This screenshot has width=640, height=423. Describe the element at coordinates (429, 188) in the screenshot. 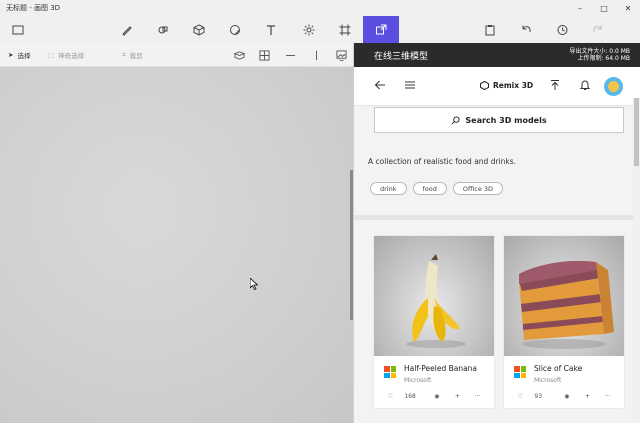

I see `tag-food: food` at that location.